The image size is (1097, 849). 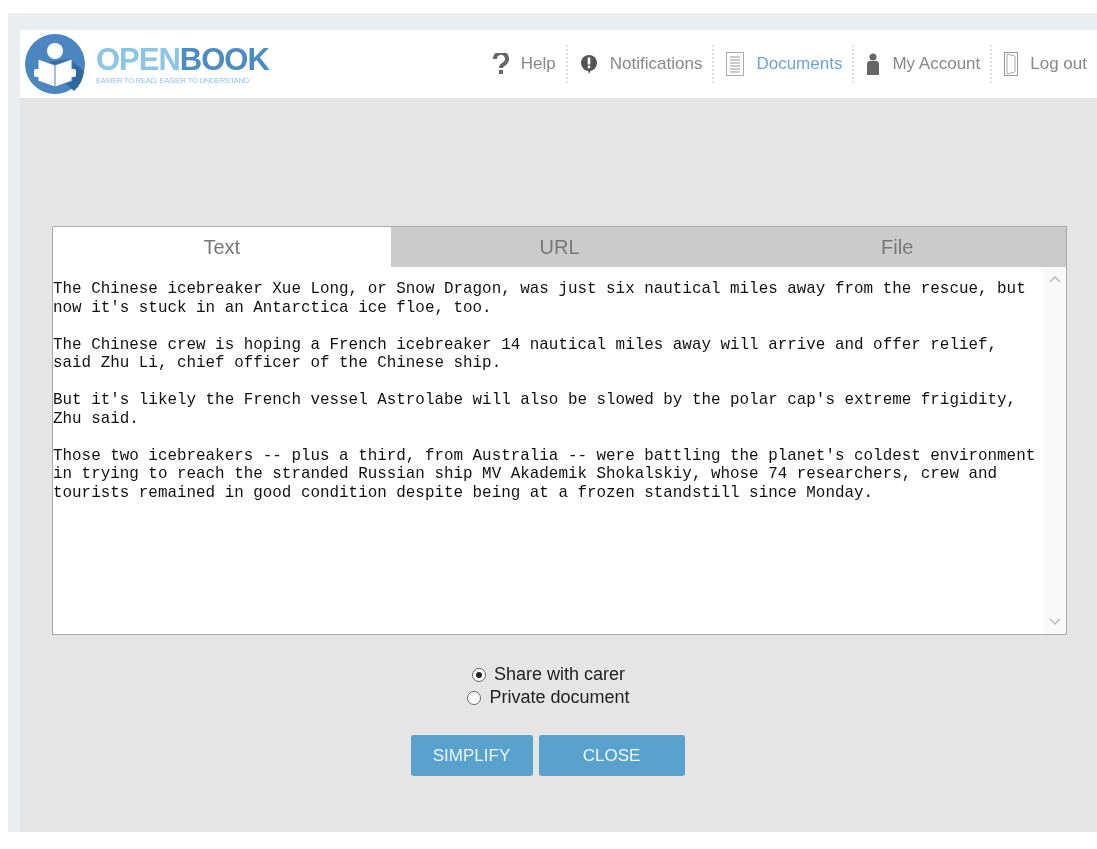 What do you see at coordinates (588, 64) in the screenshot?
I see `alert-icon` at bounding box center [588, 64].